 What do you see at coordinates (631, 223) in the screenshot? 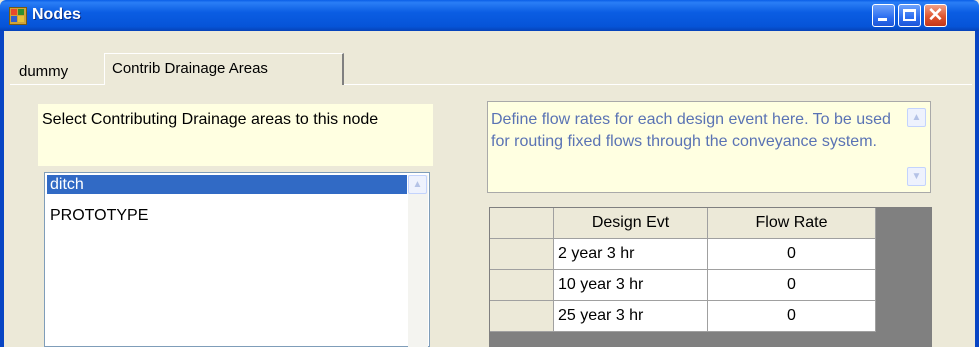
I see `column-header-design-evt: Design Evt` at bounding box center [631, 223].